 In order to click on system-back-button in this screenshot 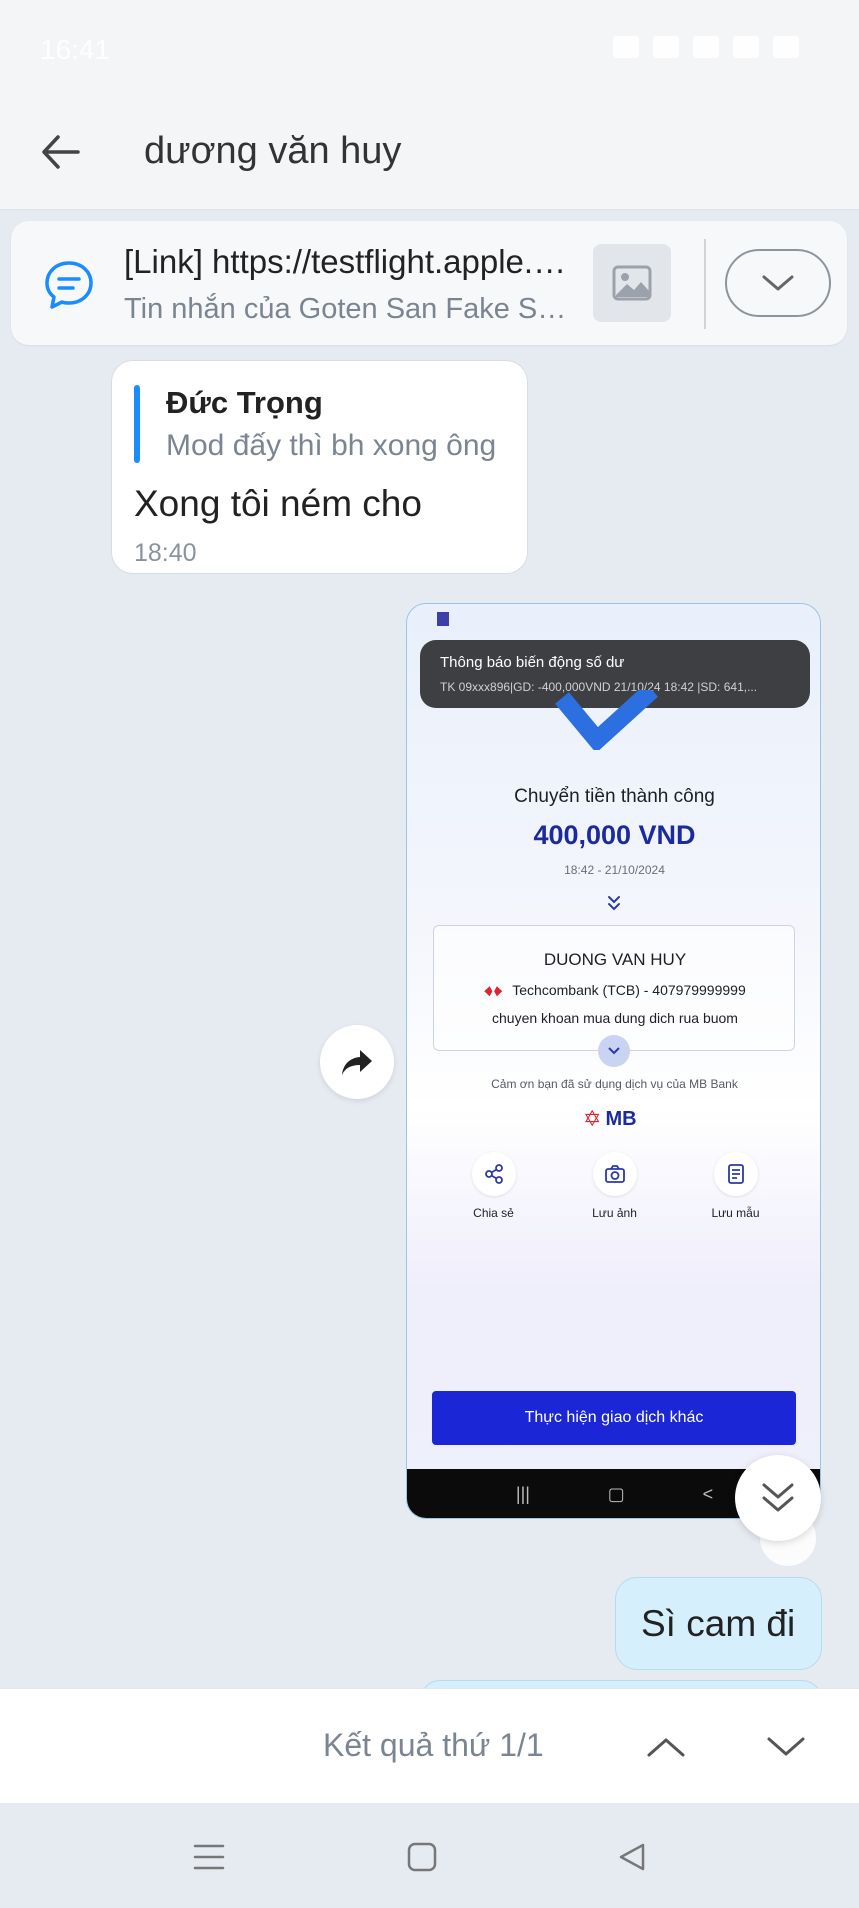, I will do `click(632, 1857)`.